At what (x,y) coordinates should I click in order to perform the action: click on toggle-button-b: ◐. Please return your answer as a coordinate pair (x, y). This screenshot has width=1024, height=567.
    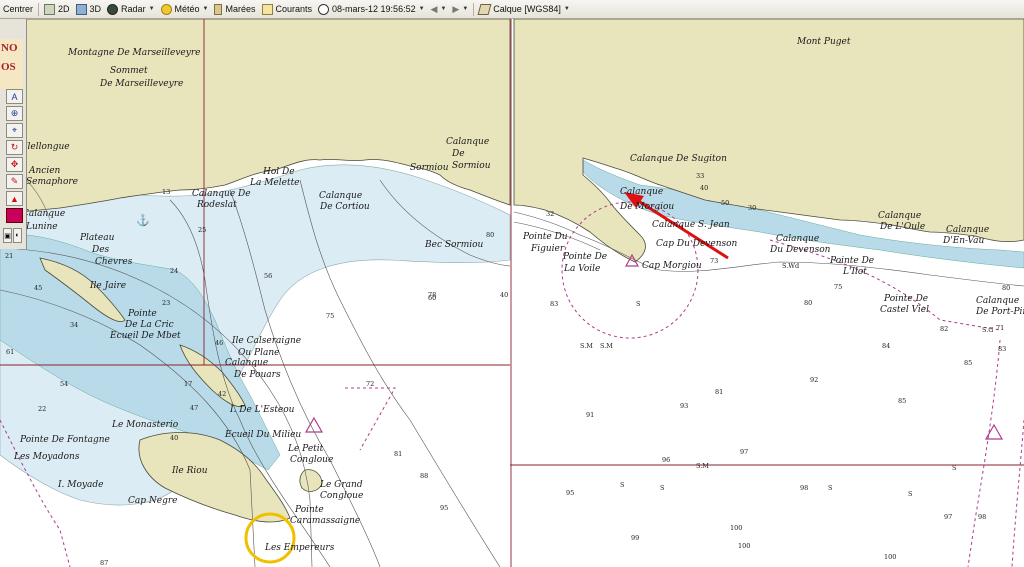
    Looking at the image, I should click on (17, 235).